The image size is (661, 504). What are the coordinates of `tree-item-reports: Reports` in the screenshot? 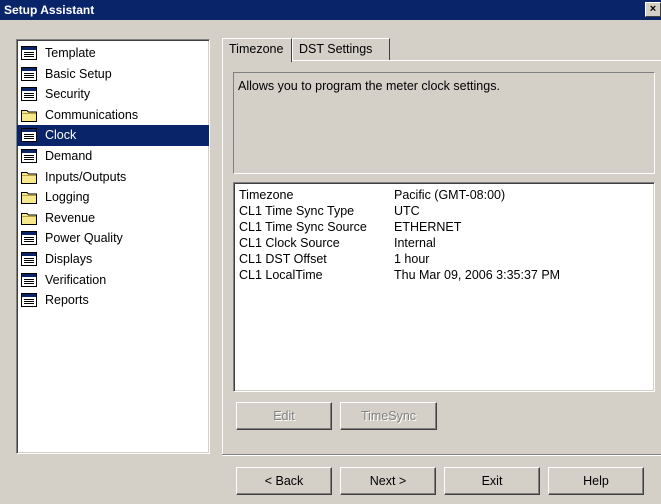 It's located at (113, 300).